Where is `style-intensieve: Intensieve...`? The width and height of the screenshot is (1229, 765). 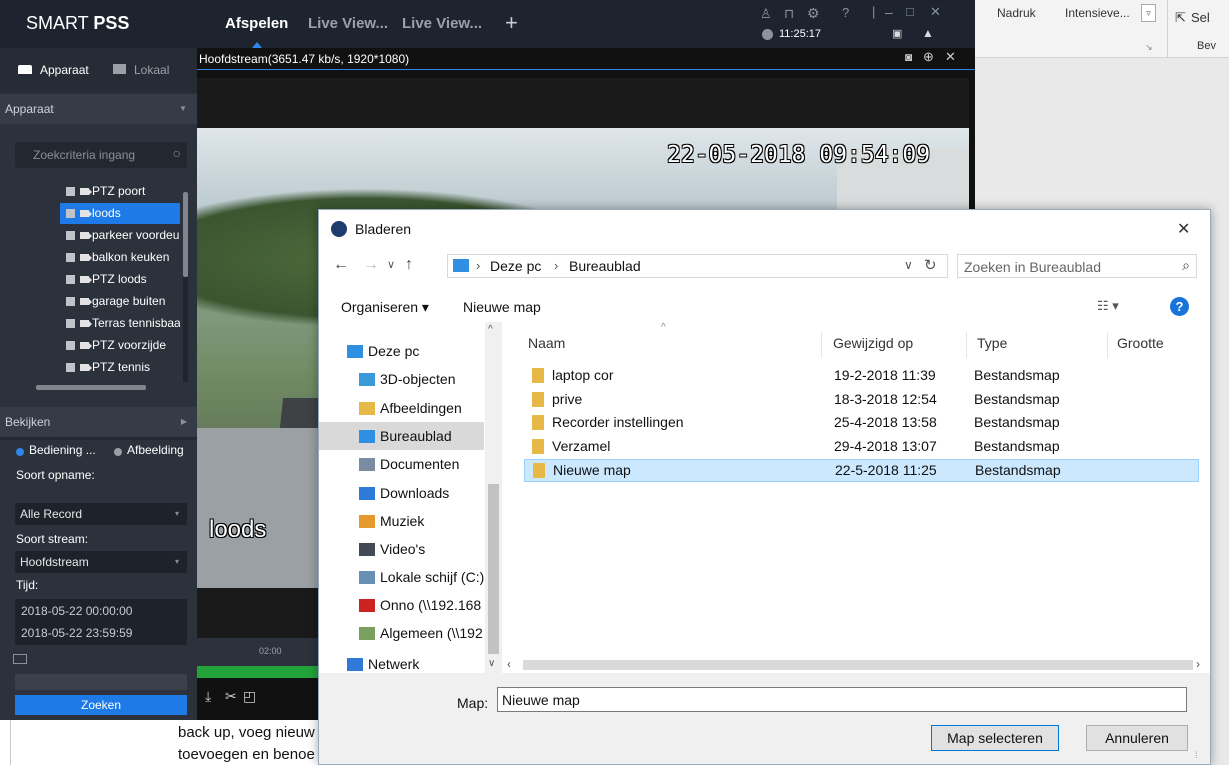
style-intensieve: Intensieve... is located at coordinates (1097, 13).